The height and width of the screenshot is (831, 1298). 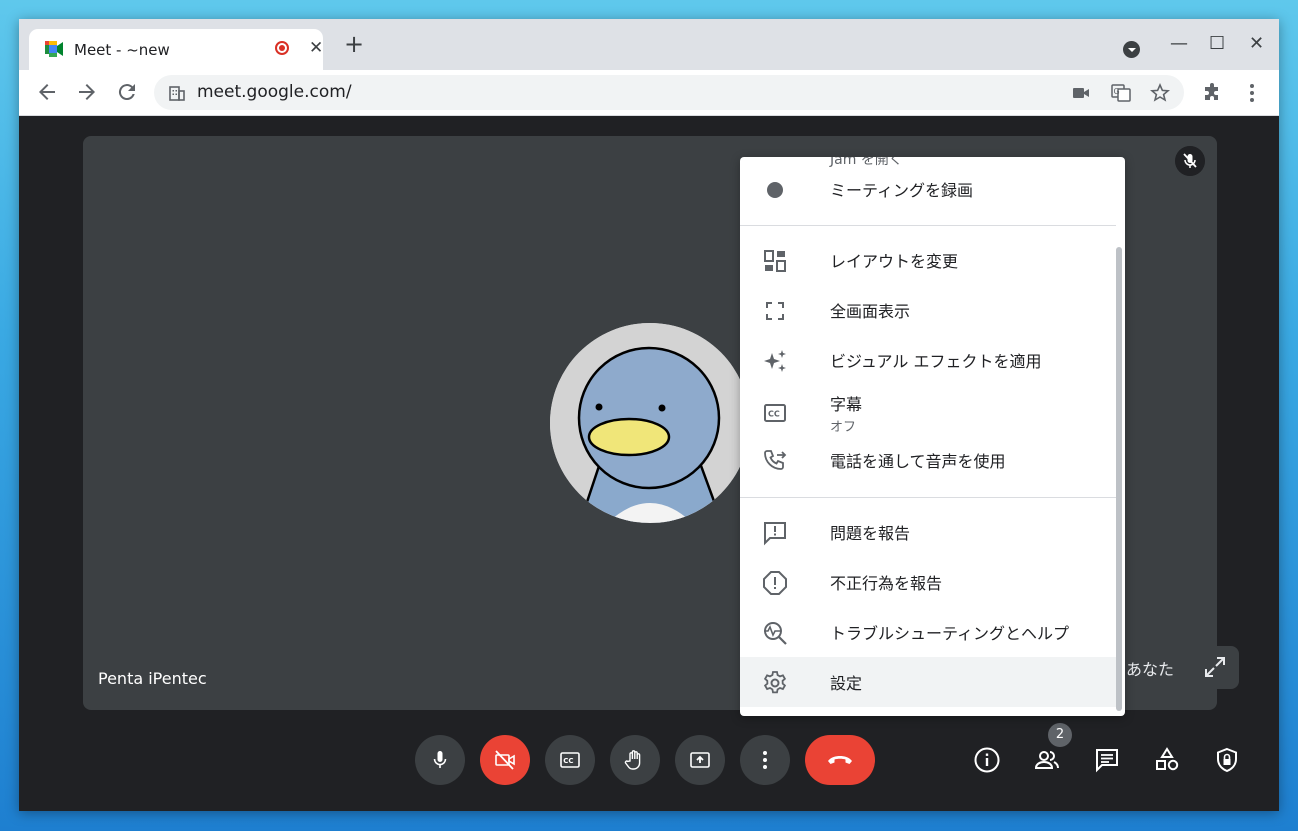 I want to click on participant-name: Penta iPentec, so click(x=152, y=678).